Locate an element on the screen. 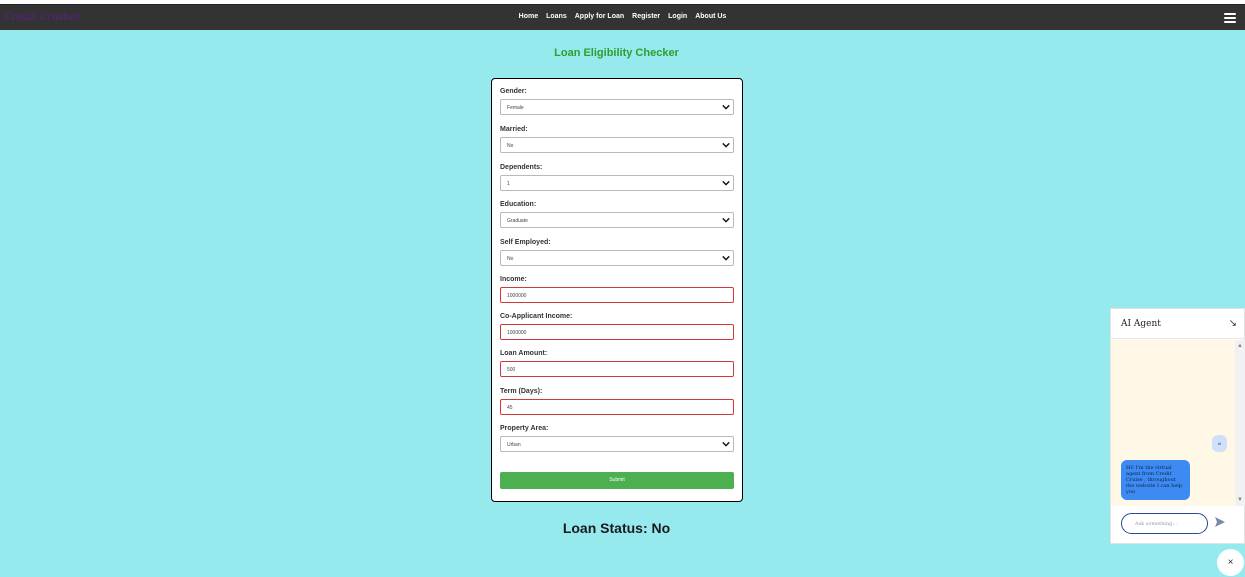 The height and width of the screenshot is (577, 1245). co-applicant-income-input: 1000000 is located at coordinates (617, 332).